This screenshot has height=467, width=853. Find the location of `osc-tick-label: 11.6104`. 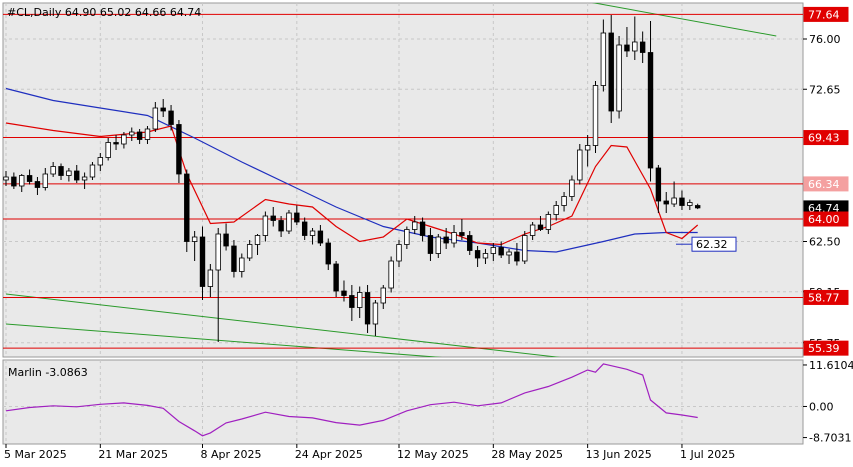

osc-tick-label: 11.6104 is located at coordinates (831, 365).